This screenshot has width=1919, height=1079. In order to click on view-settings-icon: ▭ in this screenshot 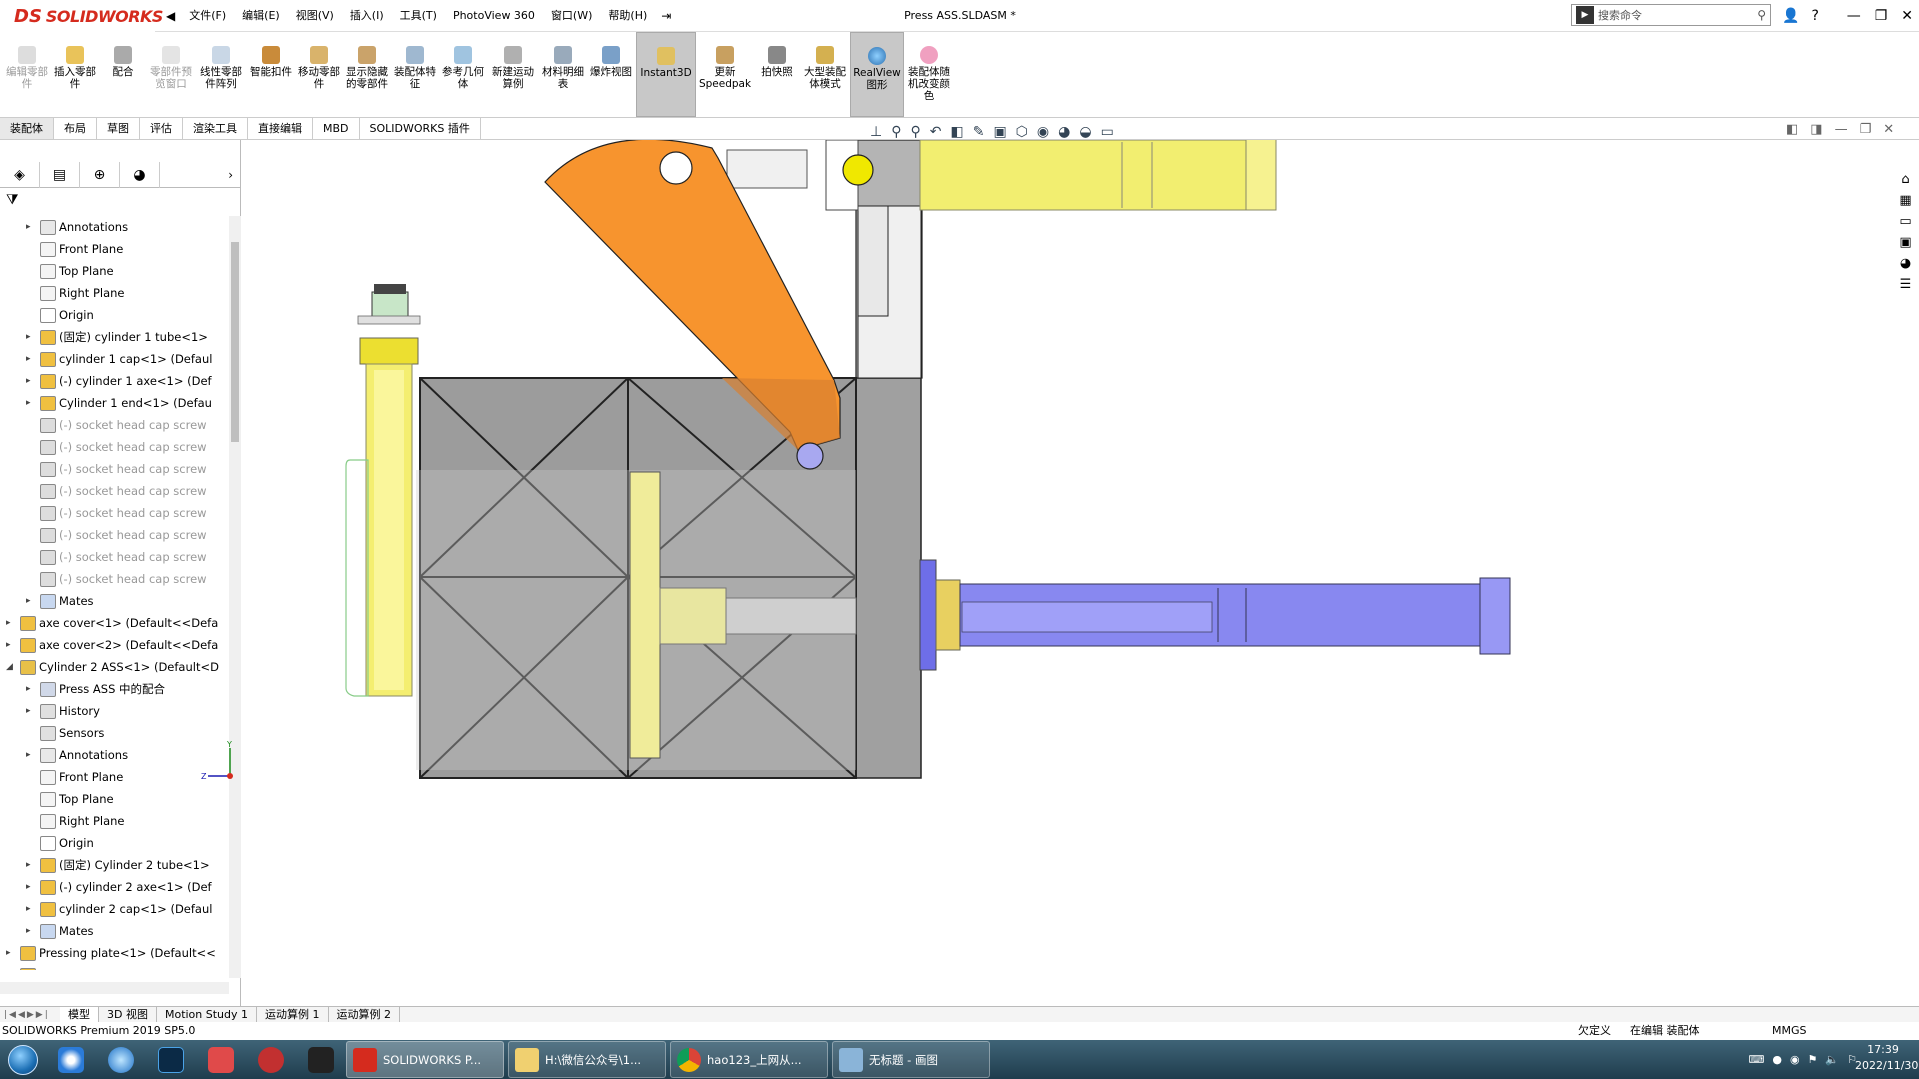, I will do `click(1107, 132)`.